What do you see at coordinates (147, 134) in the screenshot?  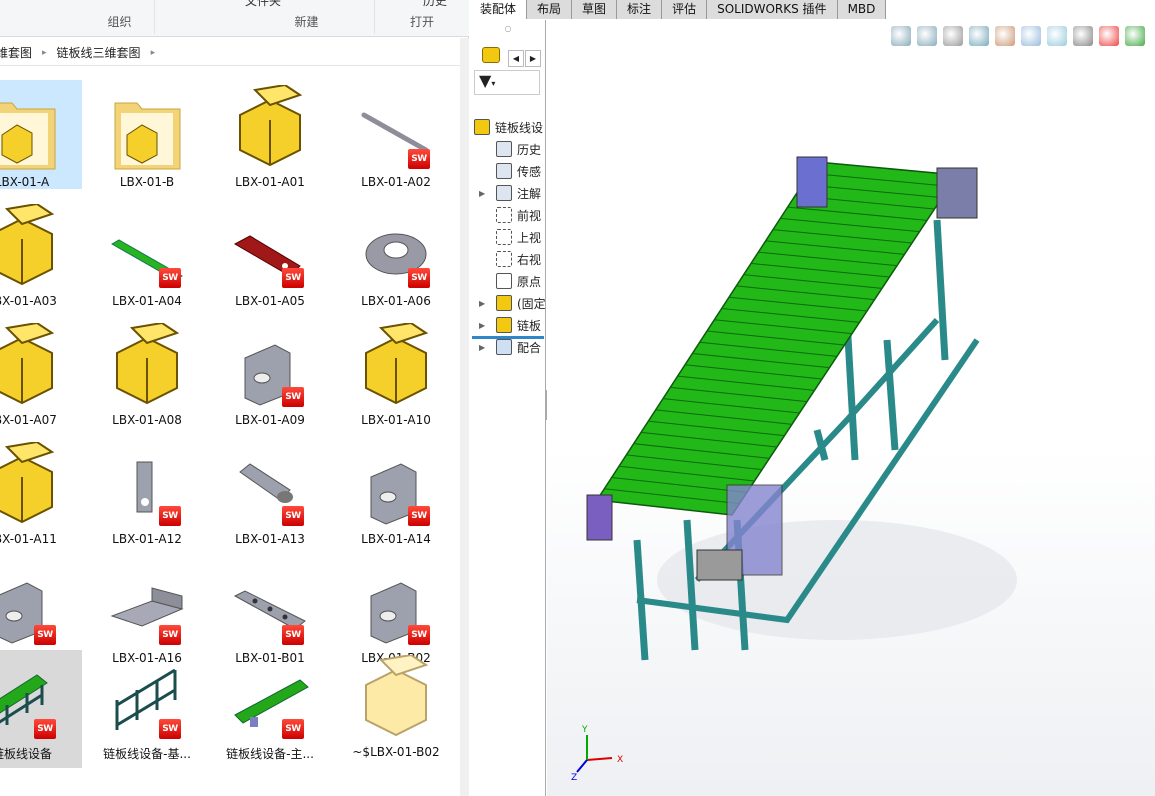 I see `file-item: LBX-01-B` at bounding box center [147, 134].